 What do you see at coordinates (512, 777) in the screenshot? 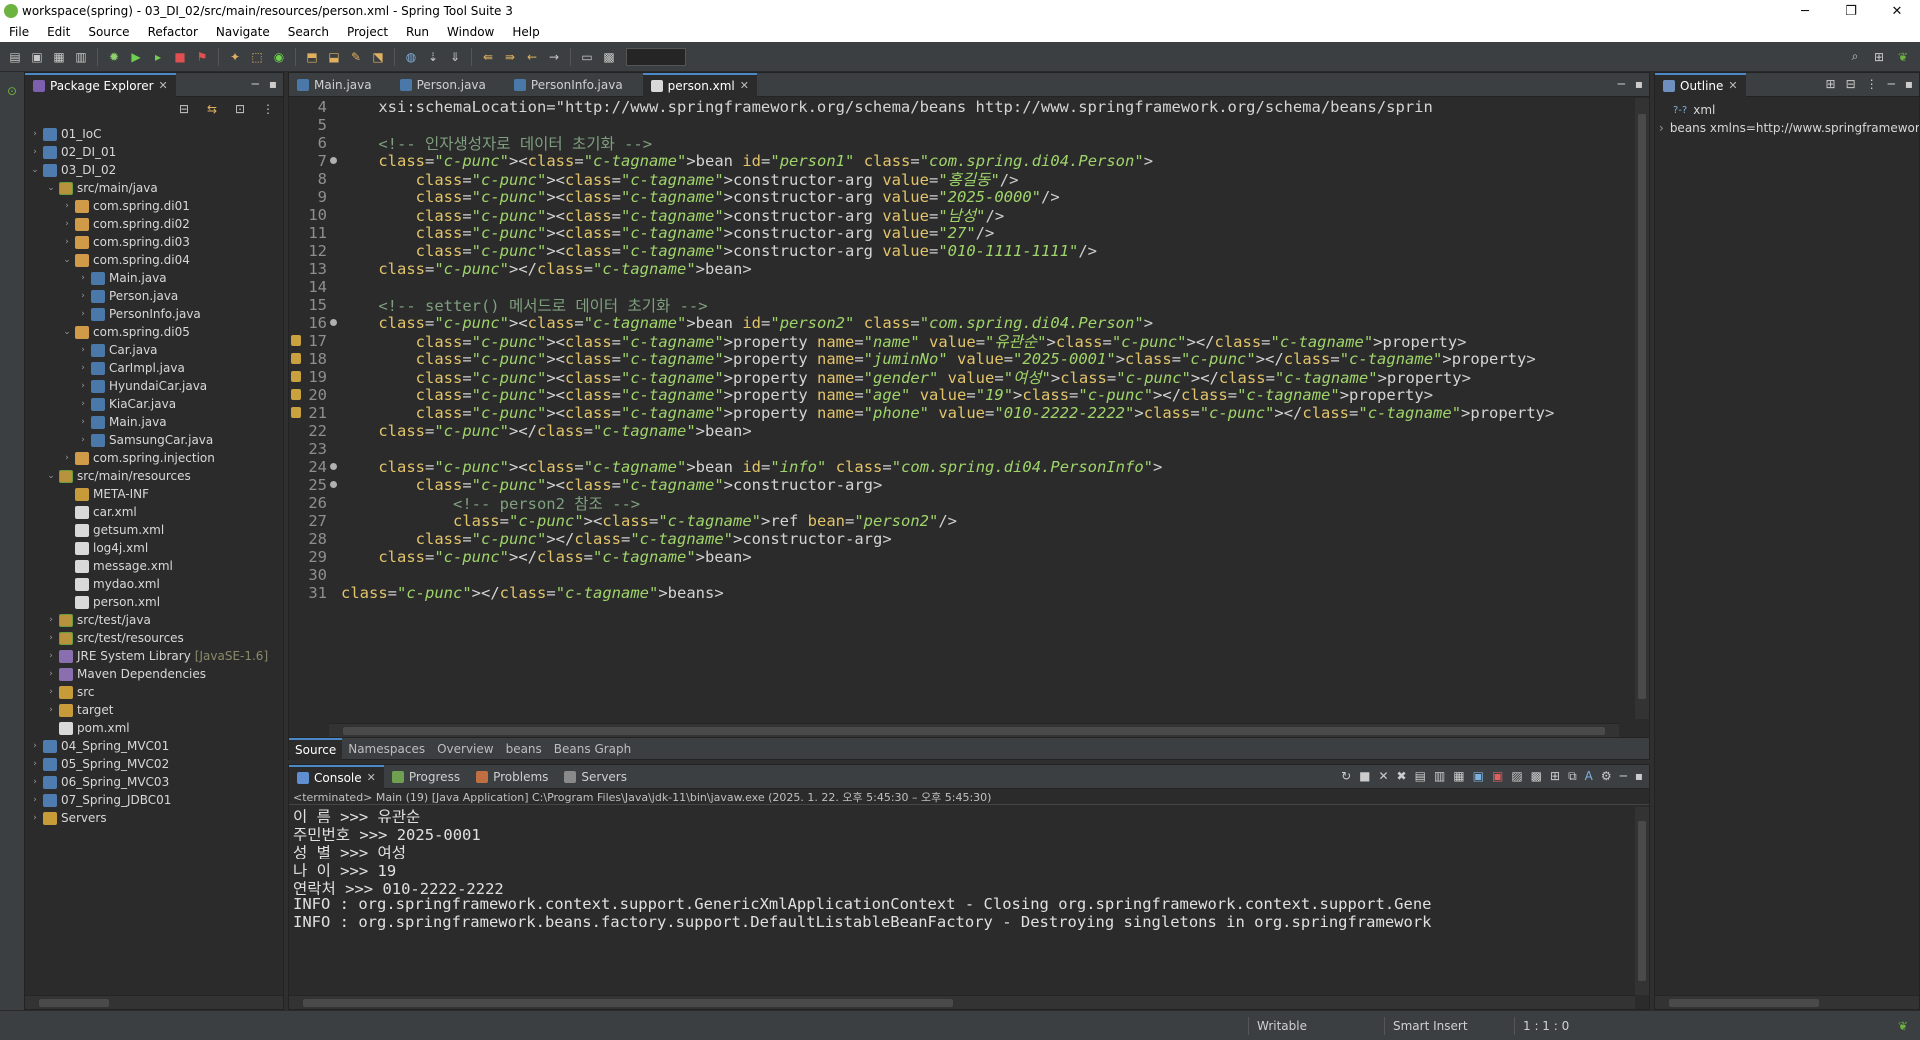
I see `tab-problems: Problems` at bounding box center [512, 777].